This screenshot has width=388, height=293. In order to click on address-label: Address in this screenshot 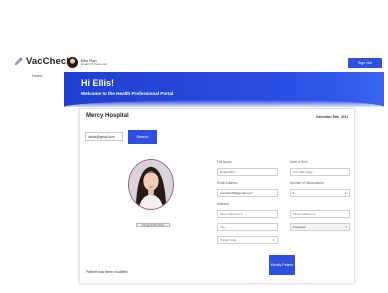, I will do `click(223, 204)`.